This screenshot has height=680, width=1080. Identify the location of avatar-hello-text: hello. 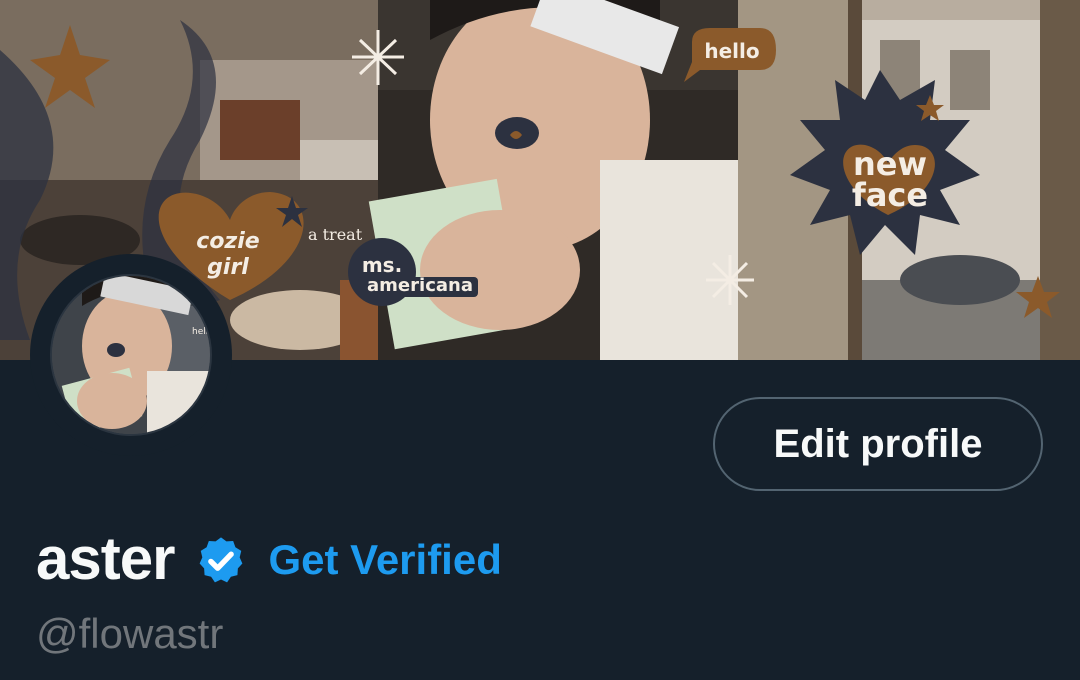
(201, 332).